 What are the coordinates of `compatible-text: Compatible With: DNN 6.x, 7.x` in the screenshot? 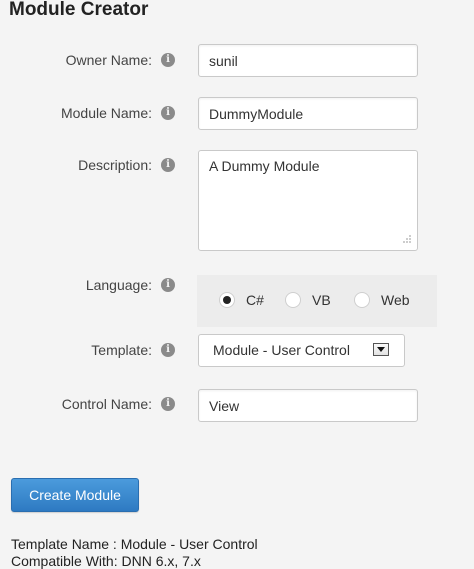 It's located at (106, 561).